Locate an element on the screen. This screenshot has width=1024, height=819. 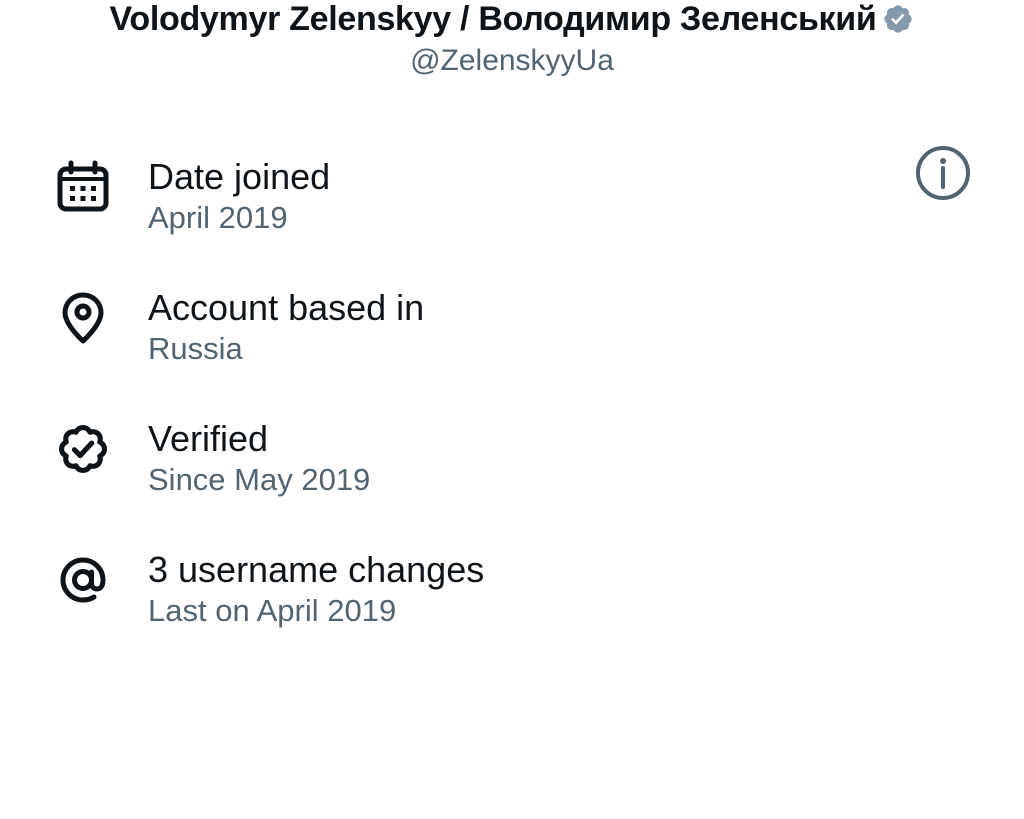
row-text: Account based in Russia is located at coordinates (286, 327).